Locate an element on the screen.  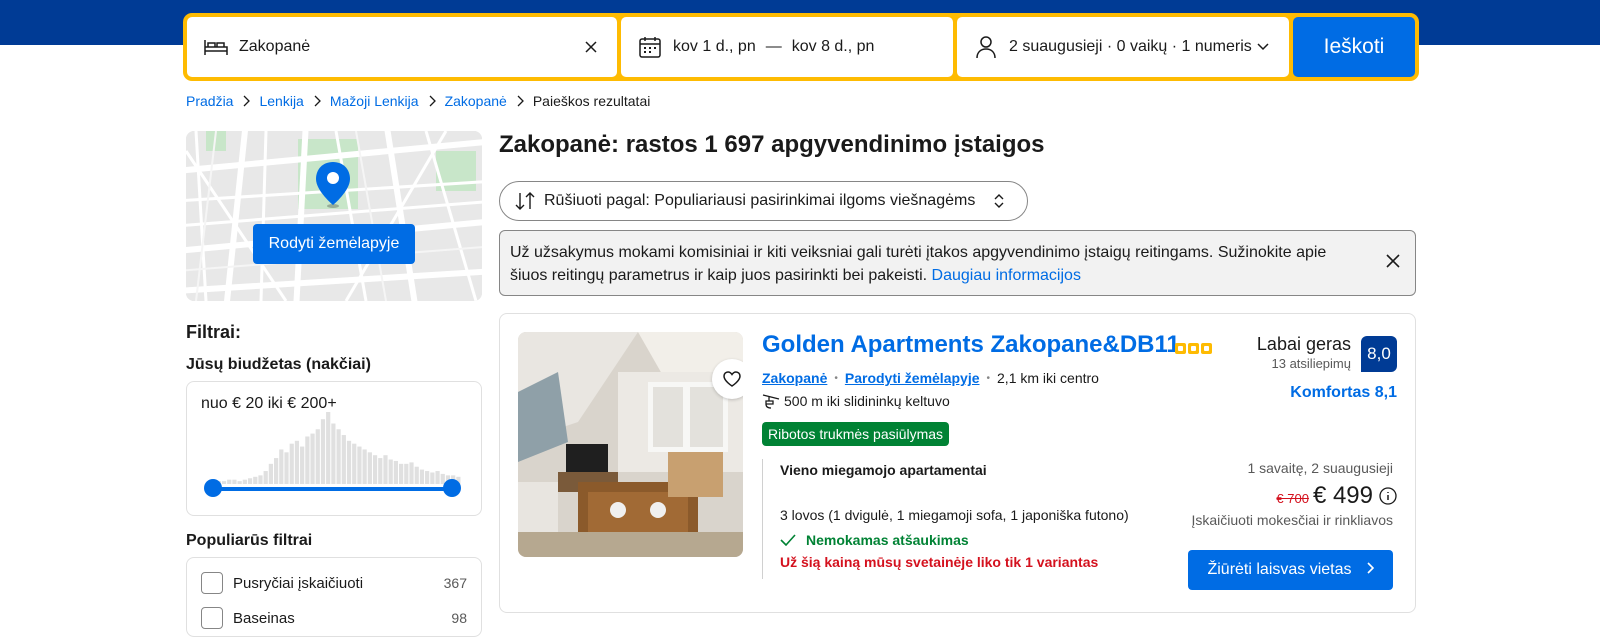
popular-filters-box: Pusryčiai įskaičiuoti 367 Baseinas 98 is located at coordinates (334, 597).